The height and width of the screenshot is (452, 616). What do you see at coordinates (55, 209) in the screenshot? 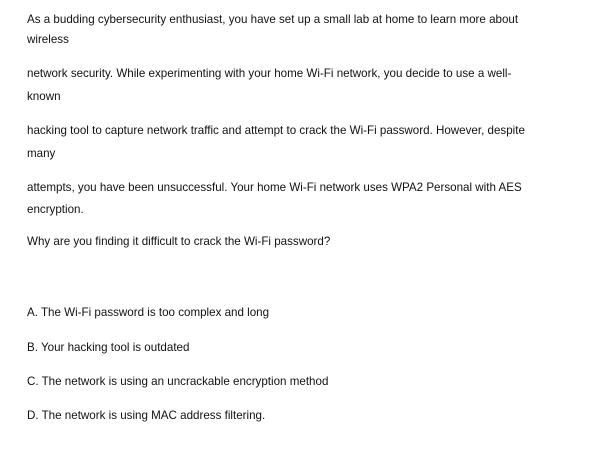
I see `question-line: encryption.` at bounding box center [55, 209].